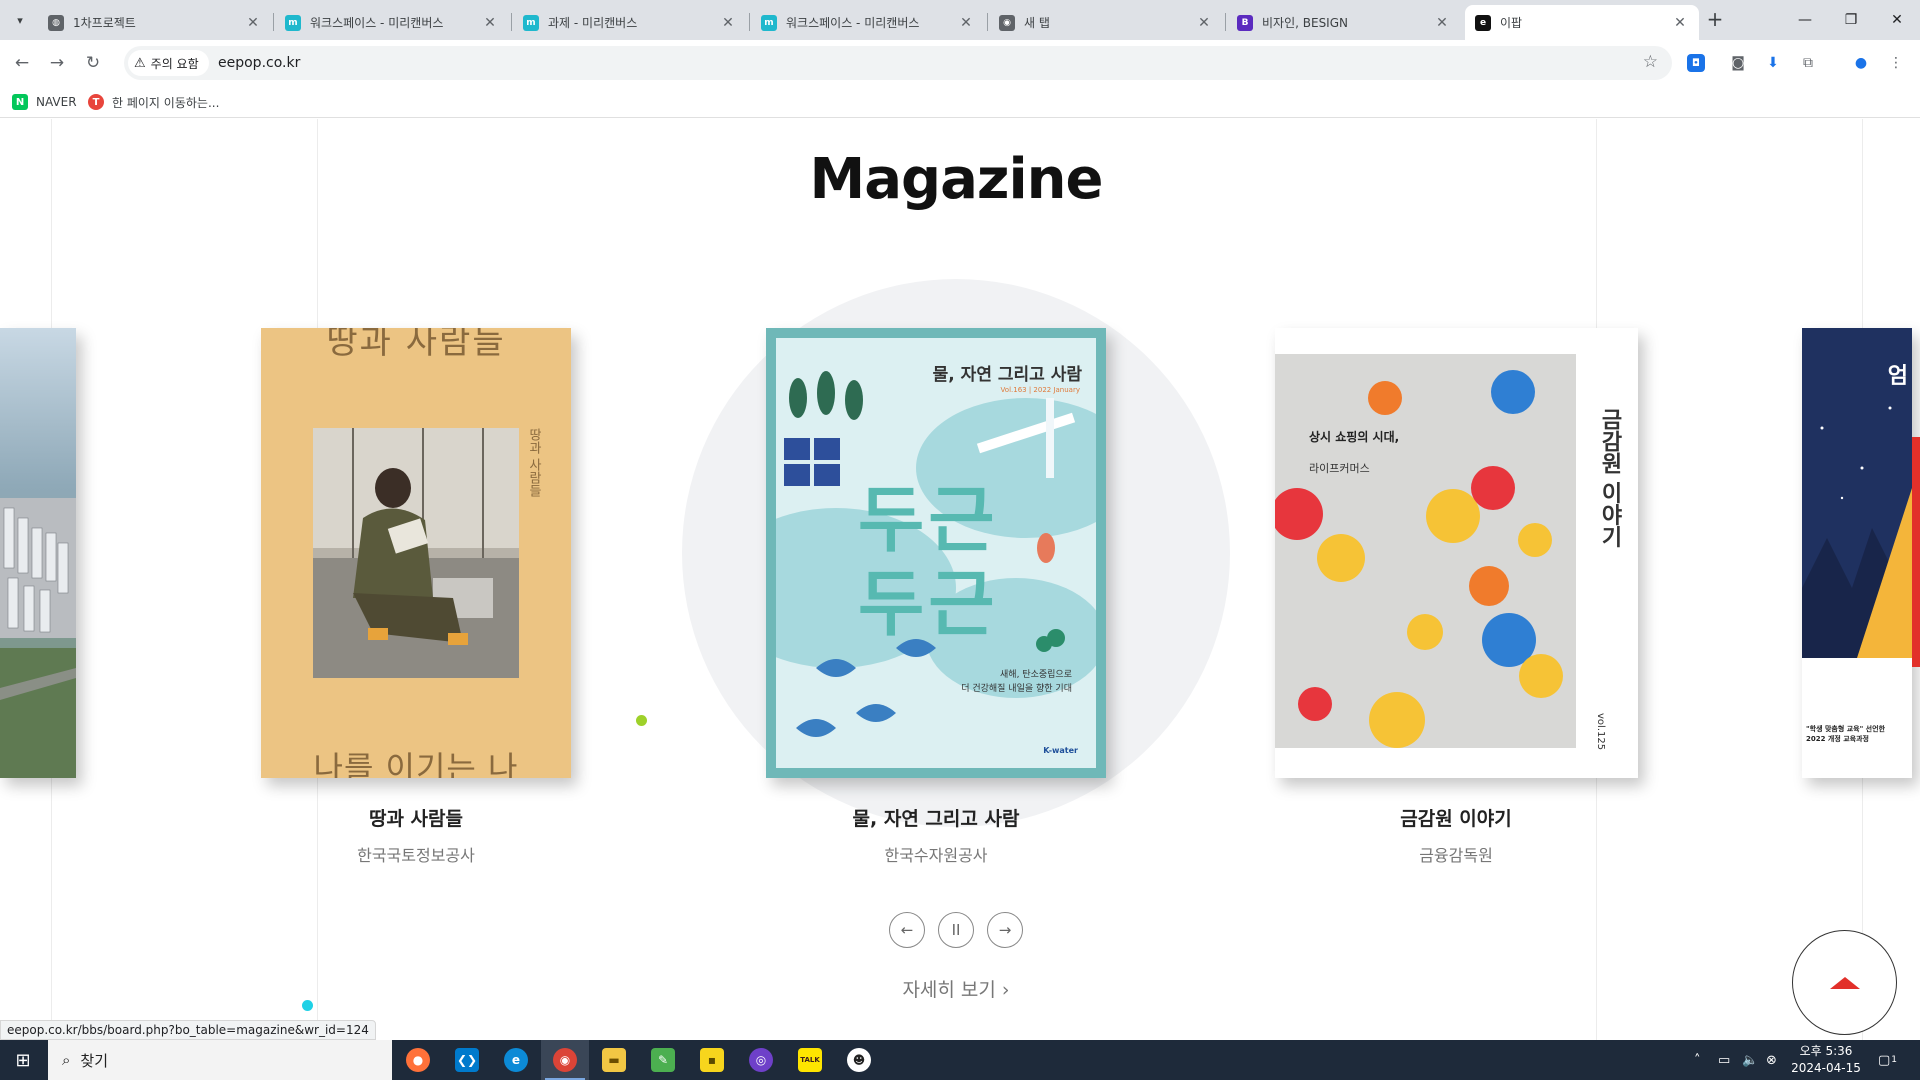 The image size is (1920, 1080). What do you see at coordinates (416, 553) in the screenshot?
I see `magazine-cover-land: 땅과 사람들 땅과 사람들 나를 이기는 나` at bounding box center [416, 553].